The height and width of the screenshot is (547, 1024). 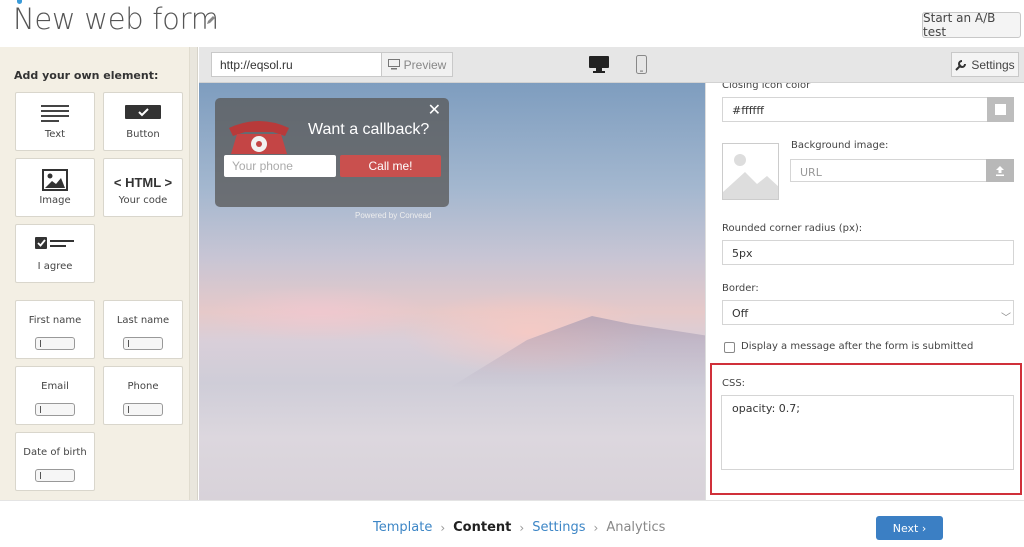 What do you see at coordinates (425, 64) in the screenshot?
I see `preview-label: Preview` at bounding box center [425, 64].